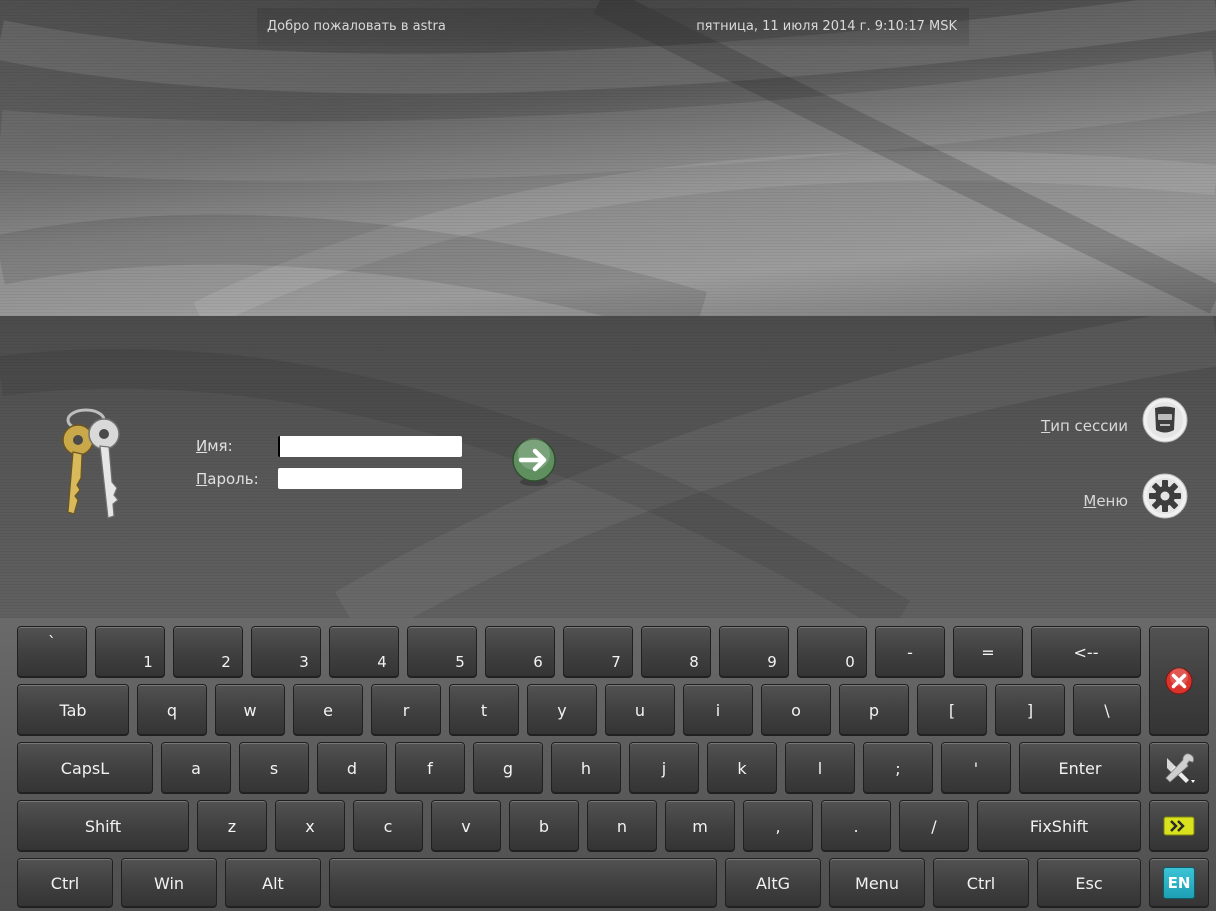 The width and height of the screenshot is (1216, 911). I want to click on menu-link: Меню, so click(1105, 501).